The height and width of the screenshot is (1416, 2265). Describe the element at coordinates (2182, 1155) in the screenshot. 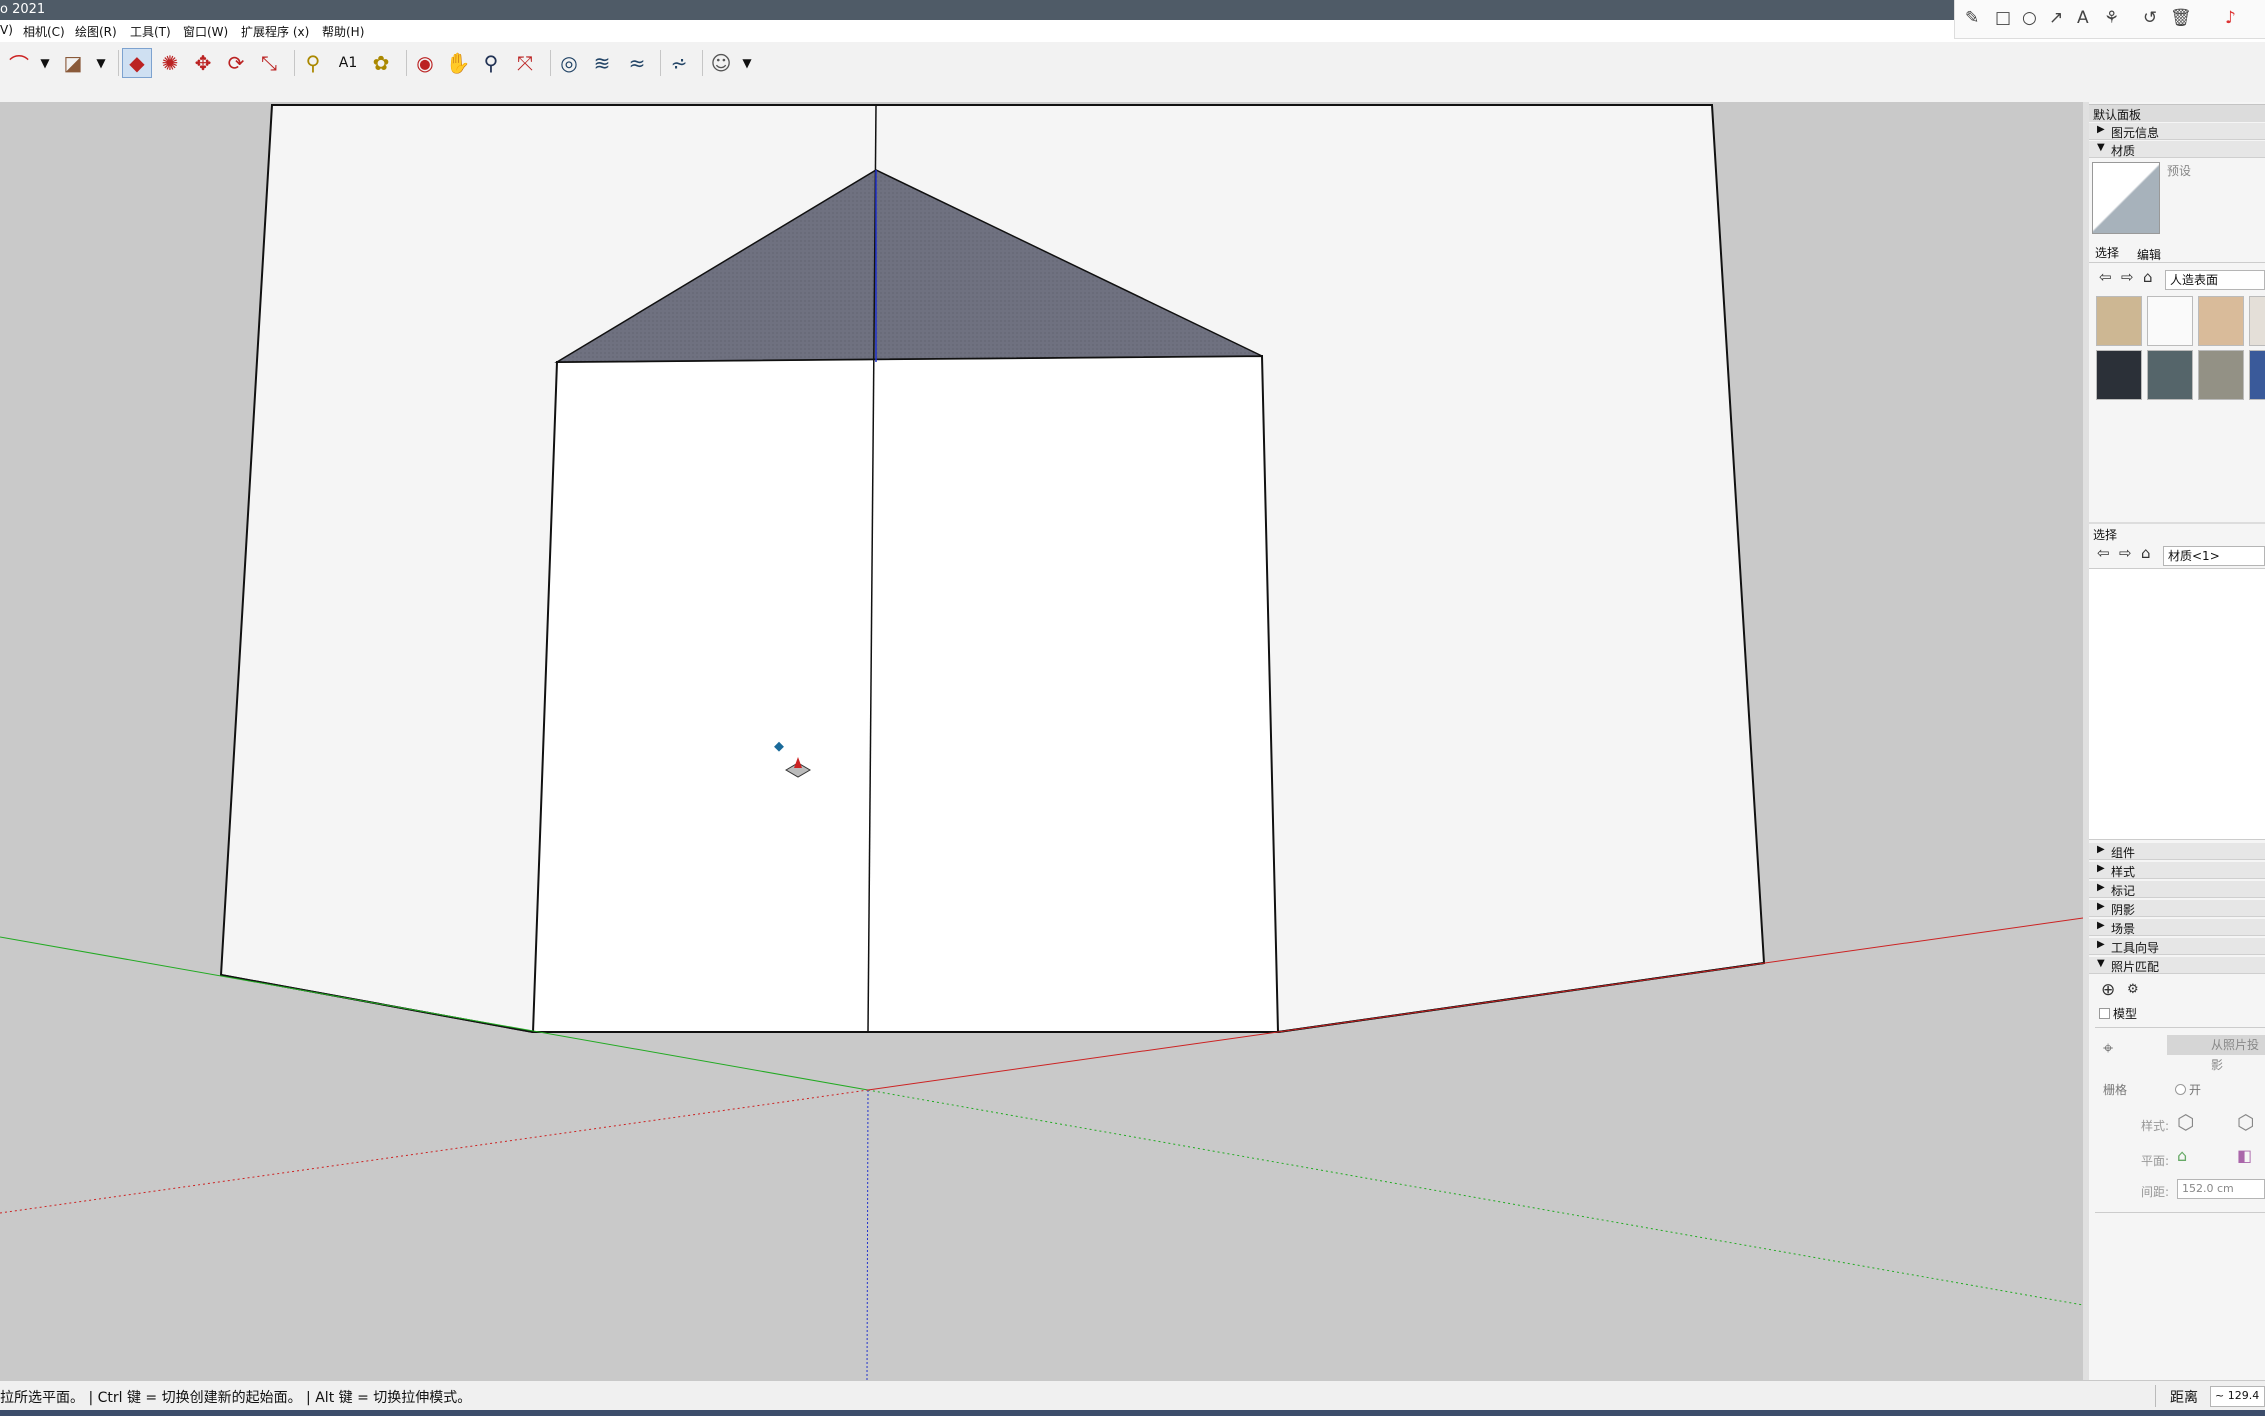

I see `plane-ground-icon: ⌂` at that location.